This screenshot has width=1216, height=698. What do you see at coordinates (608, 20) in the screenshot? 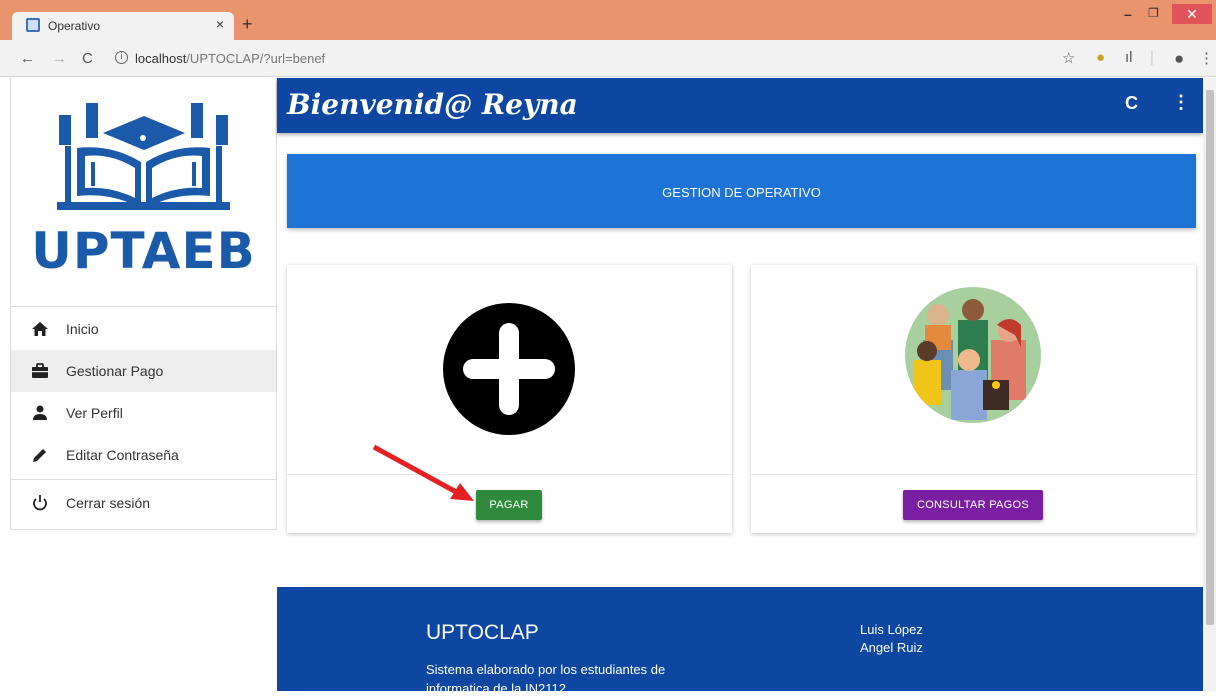
I see `browser-titlebar: Operativo × + – ❐ ✕` at bounding box center [608, 20].